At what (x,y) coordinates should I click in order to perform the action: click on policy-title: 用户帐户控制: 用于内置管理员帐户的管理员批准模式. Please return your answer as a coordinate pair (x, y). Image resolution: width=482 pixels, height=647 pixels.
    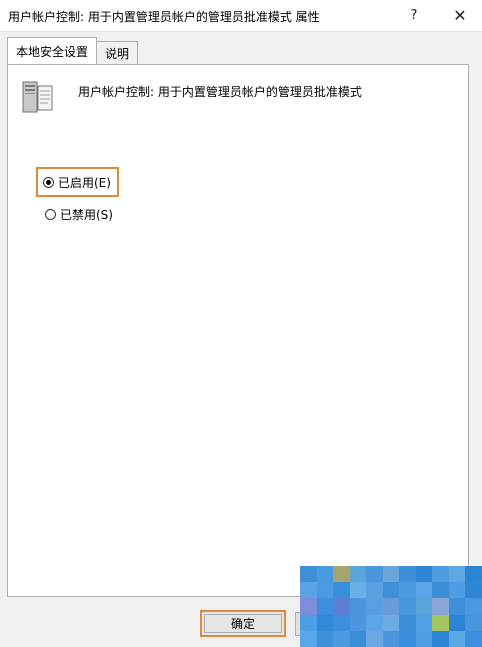
    Looking at the image, I should click on (220, 92).